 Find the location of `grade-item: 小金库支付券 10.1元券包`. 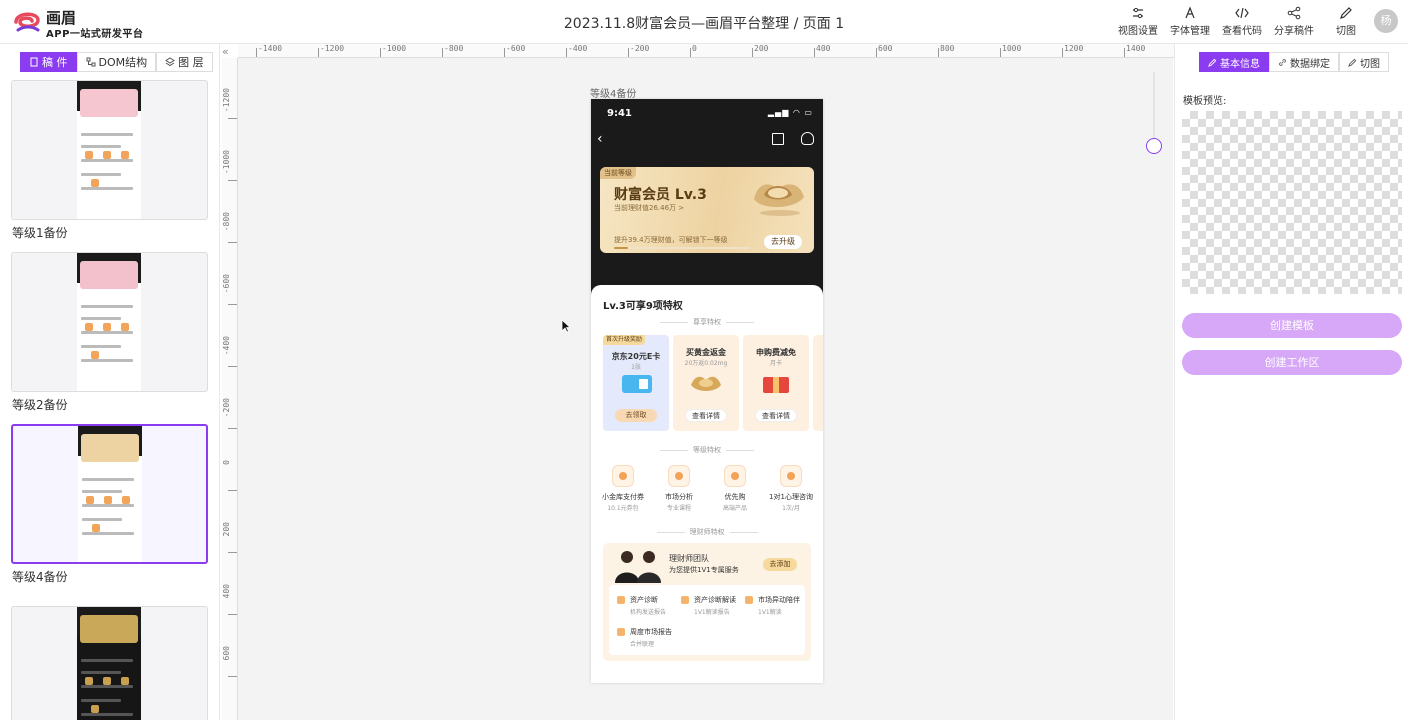

grade-item: 小金库支付券 10.1元券包 is located at coordinates (623, 488).